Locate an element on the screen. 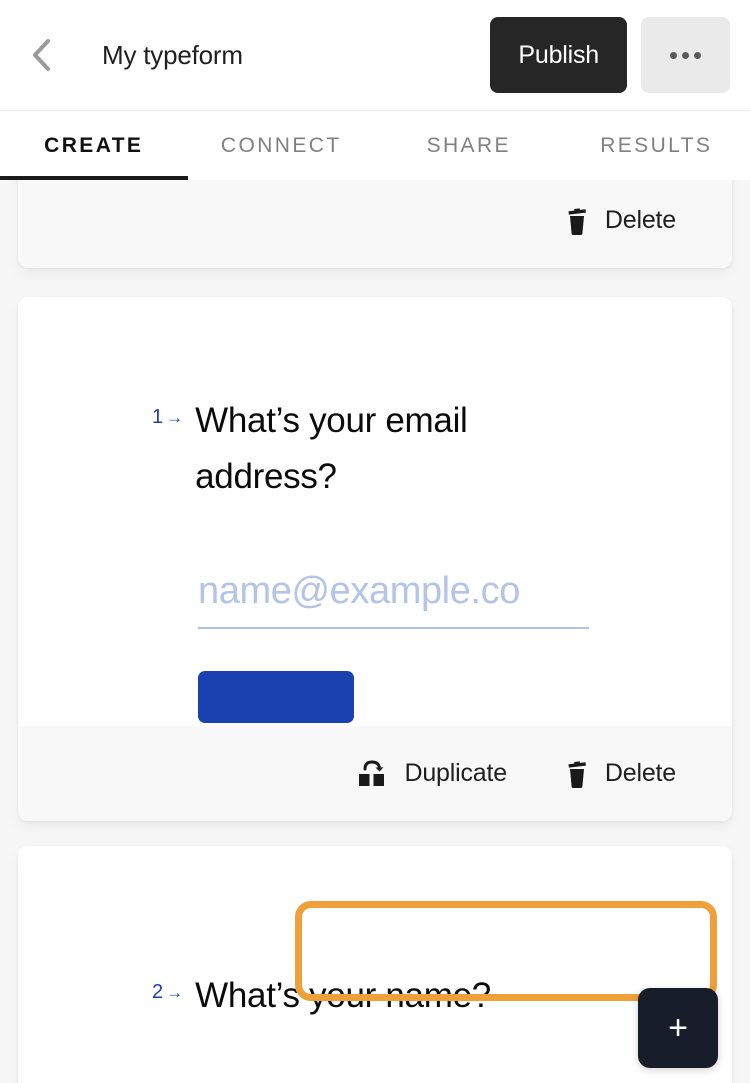 Image resolution: width=750 pixels, height=1083 pixels. more-options-button is located at coordinates (685, 55).